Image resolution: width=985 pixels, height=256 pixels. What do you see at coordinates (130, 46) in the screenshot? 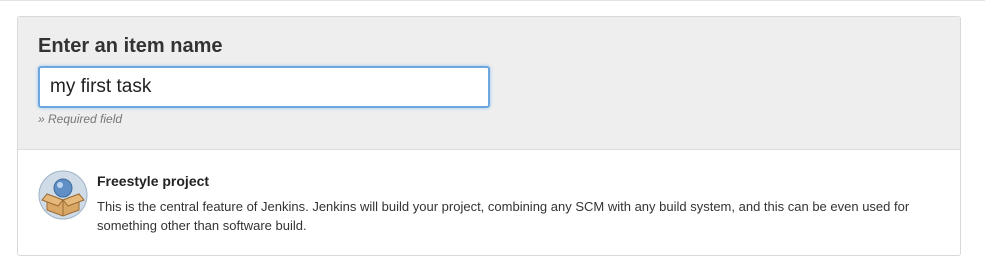
I see `section-title: Enter an item name` at bounding box center [130, 46].